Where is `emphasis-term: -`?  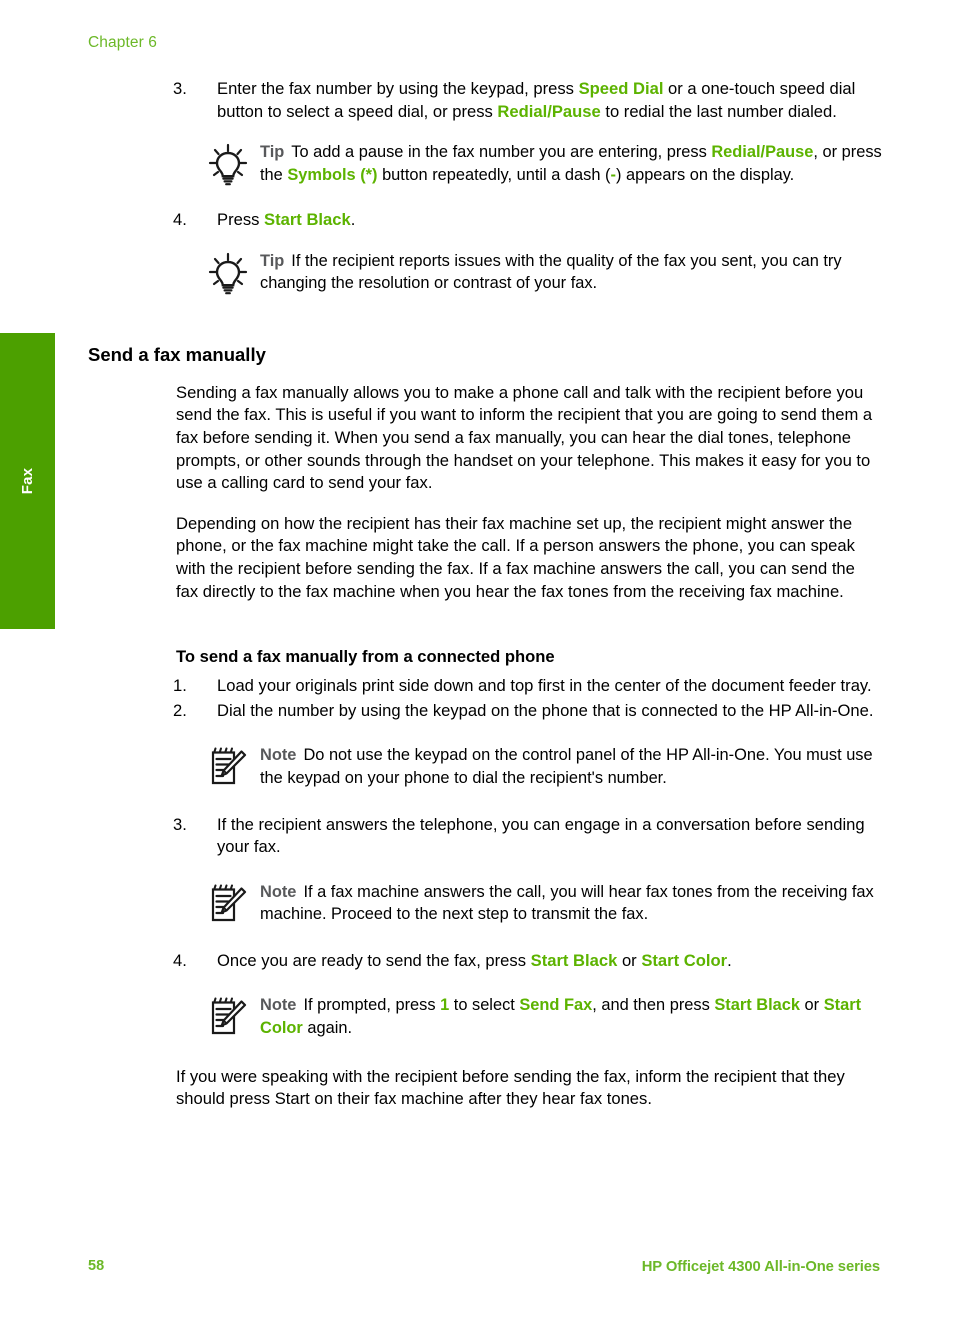 emphasis-term: - is located at coordinates (613, 174).